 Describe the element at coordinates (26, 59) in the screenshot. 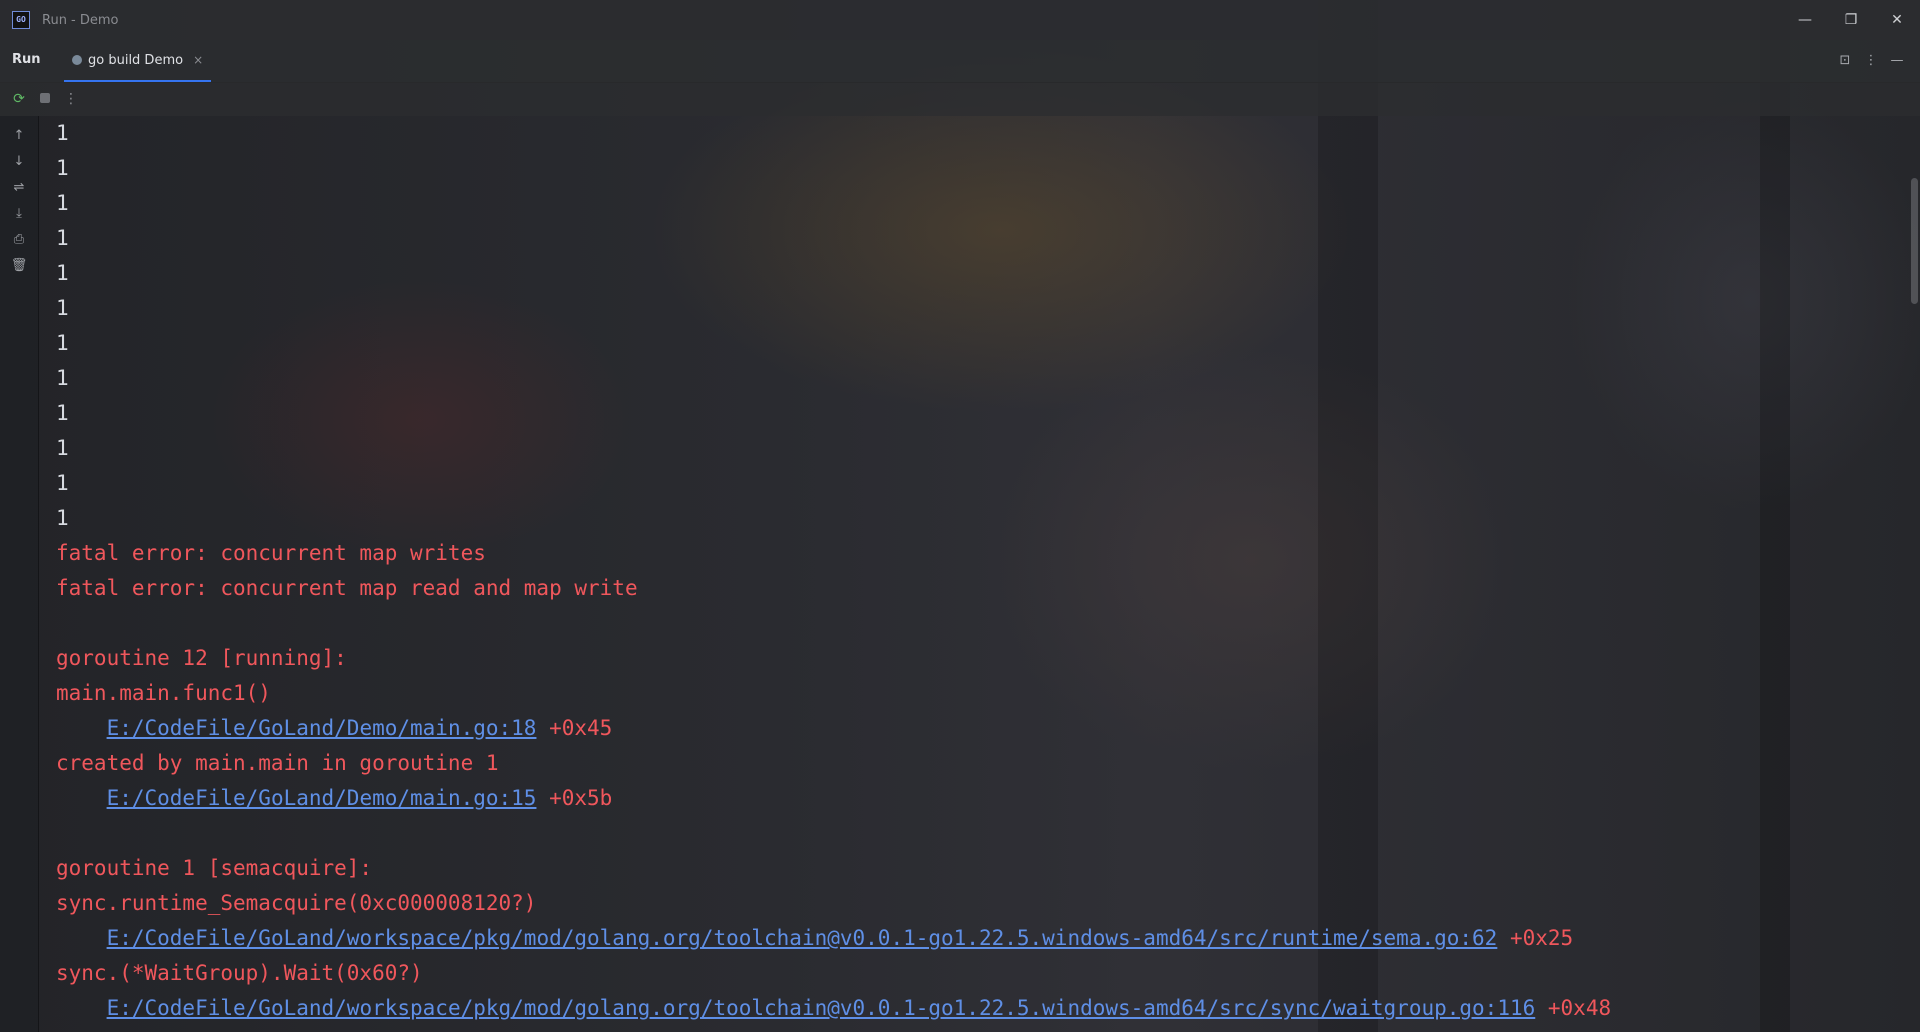

I see `tool-window-title: Run` at that location.